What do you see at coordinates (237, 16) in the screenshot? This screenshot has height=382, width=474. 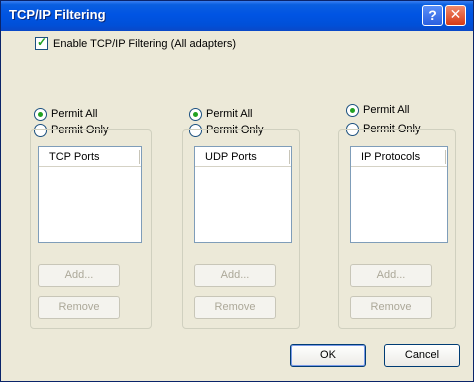 I see `title-bar: TCP/IP Filtering ? ✕` at bounding box center [237, 16].